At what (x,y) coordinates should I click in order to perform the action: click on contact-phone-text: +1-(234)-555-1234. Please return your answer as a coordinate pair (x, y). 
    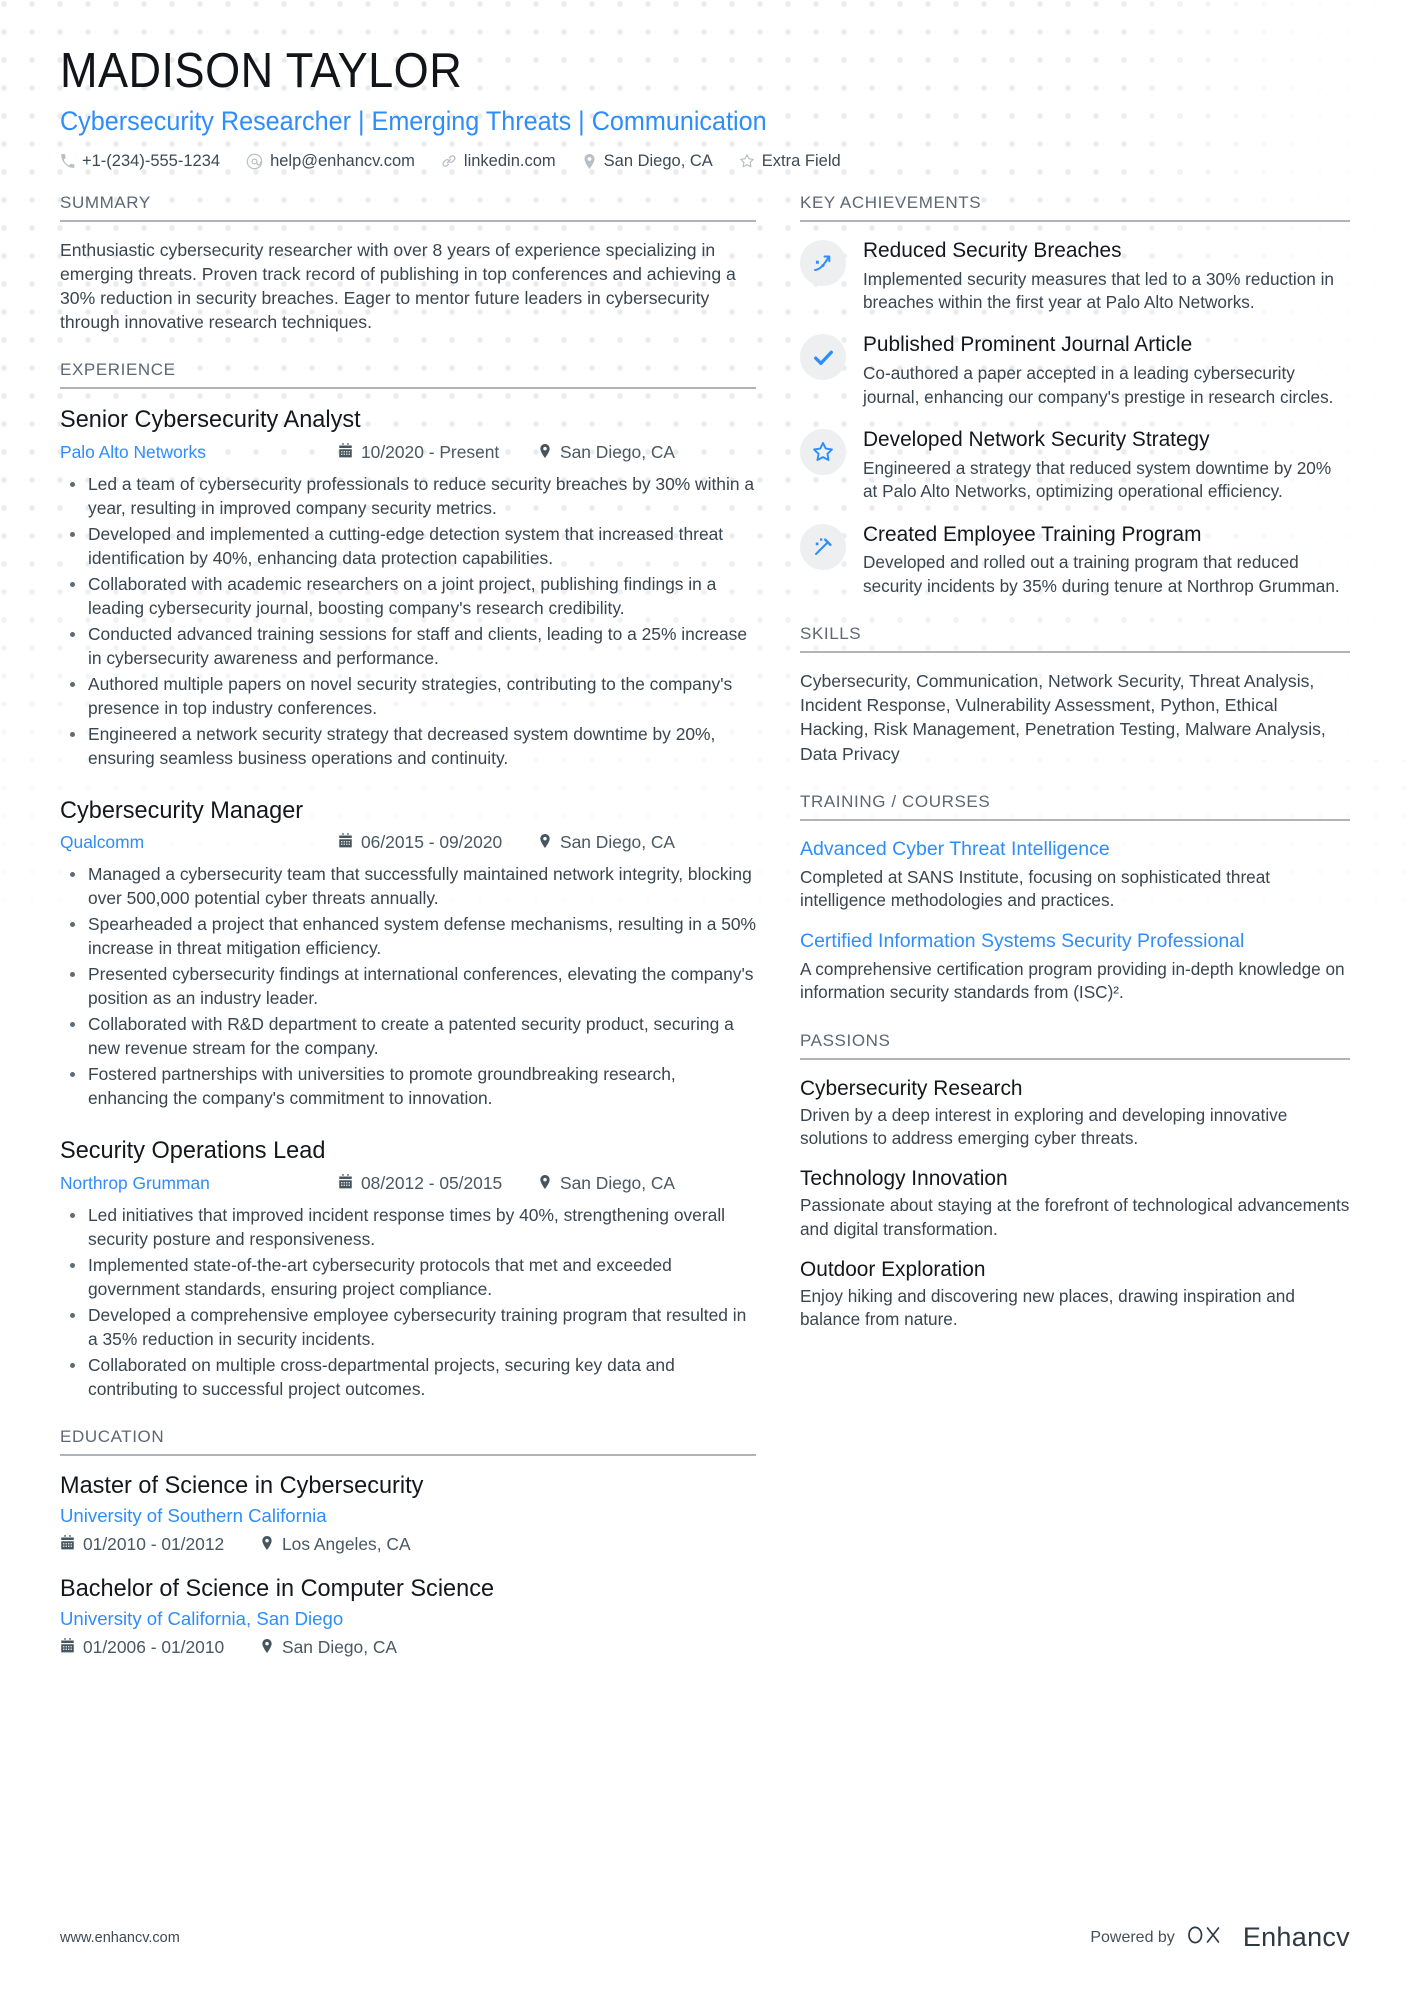
    Looking at the image, I should click on (151, 160).